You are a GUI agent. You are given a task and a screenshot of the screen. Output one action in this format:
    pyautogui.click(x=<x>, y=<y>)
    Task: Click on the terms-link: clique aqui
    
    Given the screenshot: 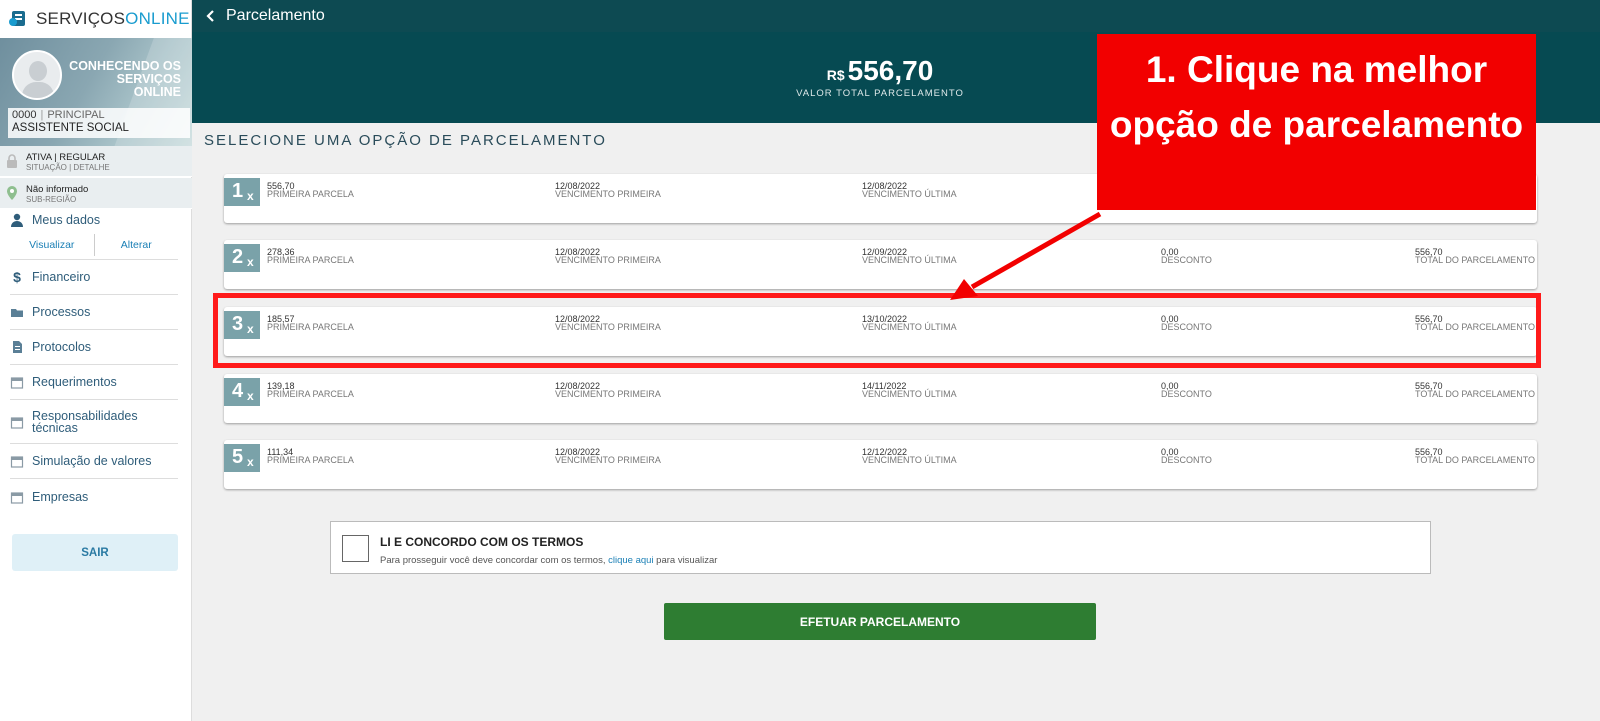 What is the action you would take?
    pyautogui.click(x=630, y=560)
    